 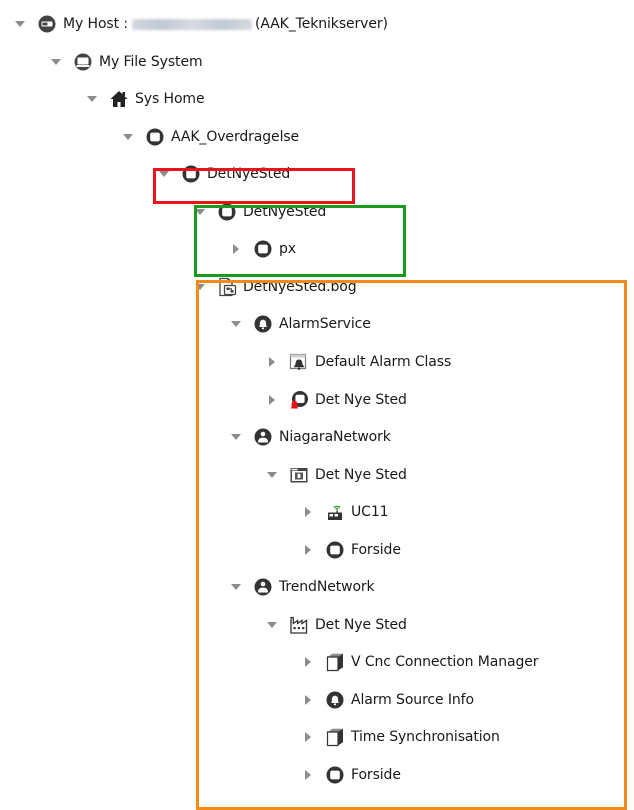 What do you see at coordinates (47, 24) in the screenshot?
I see `host-icon` at bounding box center [47, 24].